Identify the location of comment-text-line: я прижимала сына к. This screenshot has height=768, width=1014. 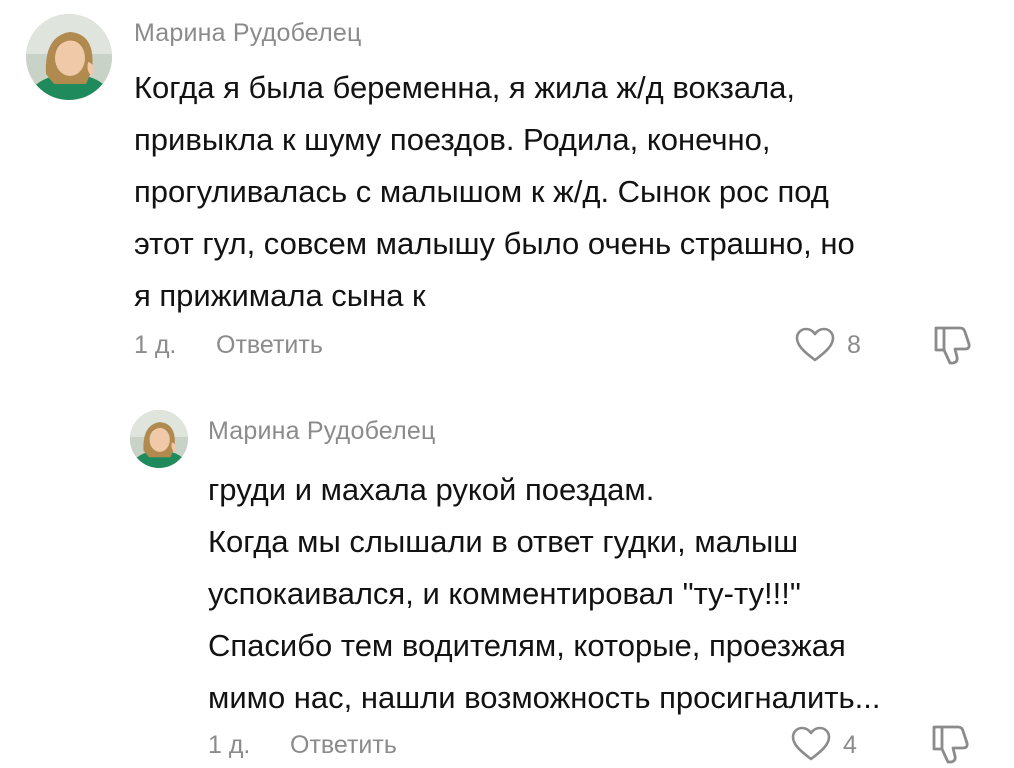
(280, 295).